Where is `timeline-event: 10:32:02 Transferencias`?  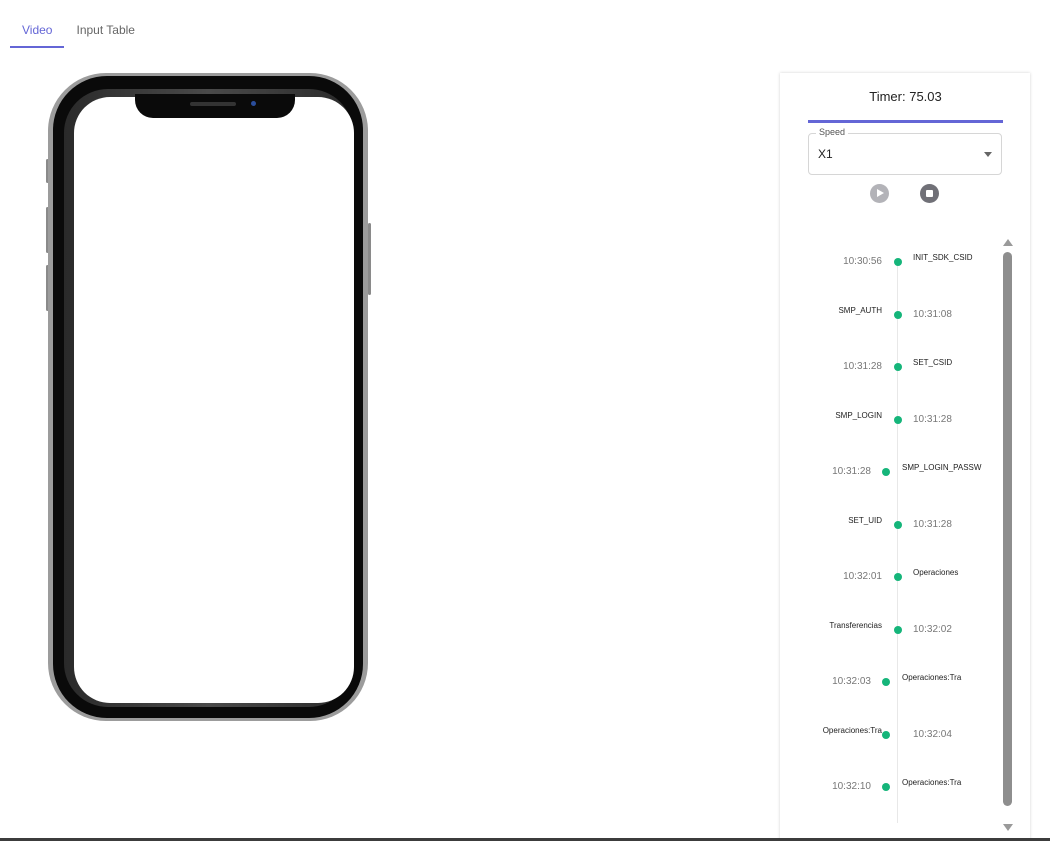
timeline-event: 10:32:02 Transferencias is located at coordinates (892, 618).